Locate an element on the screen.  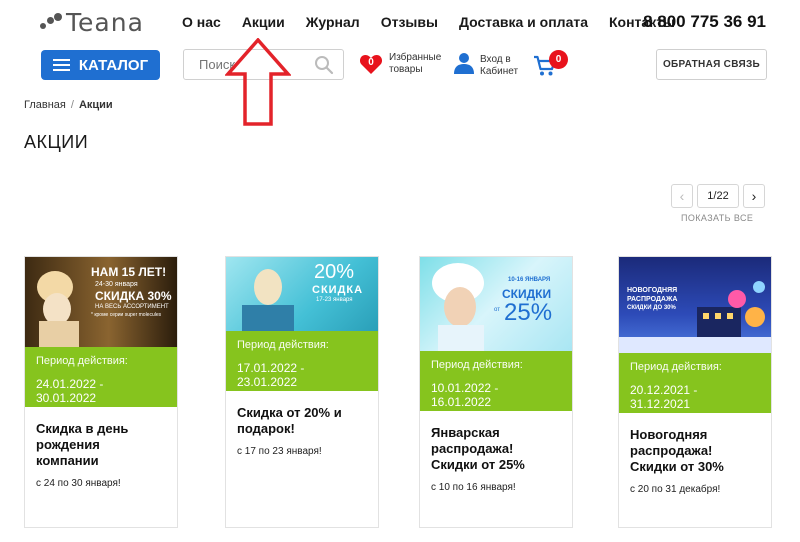
favorites-count: 0 is located at coordinates (371, 62).